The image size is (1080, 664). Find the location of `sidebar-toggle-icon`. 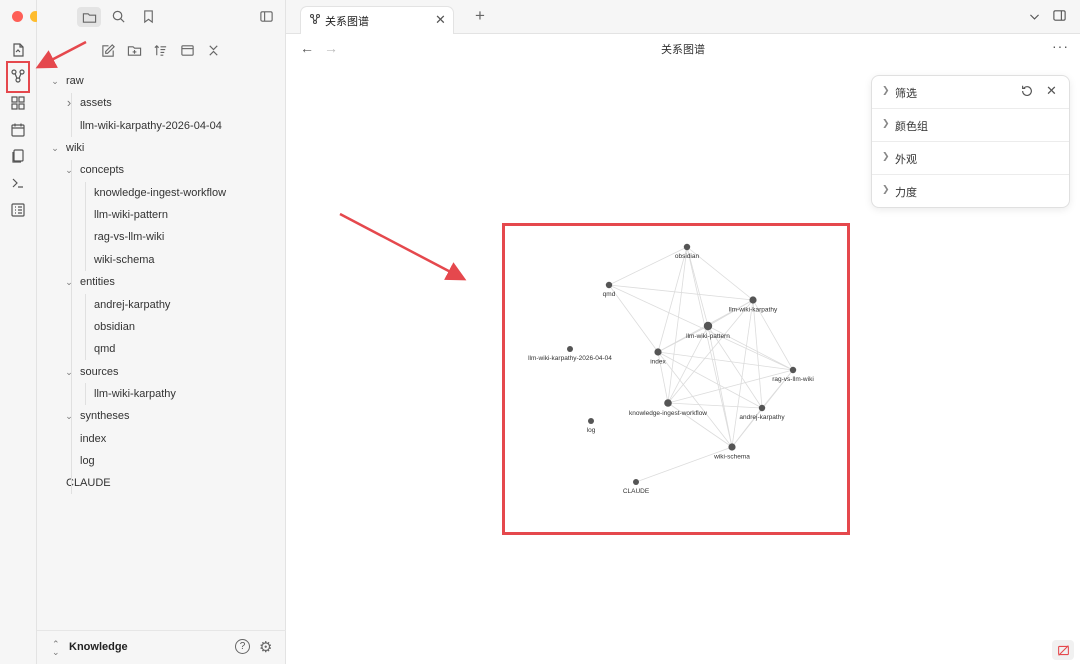

sidebar-toggle-icon is located at coordinates (266, 16).